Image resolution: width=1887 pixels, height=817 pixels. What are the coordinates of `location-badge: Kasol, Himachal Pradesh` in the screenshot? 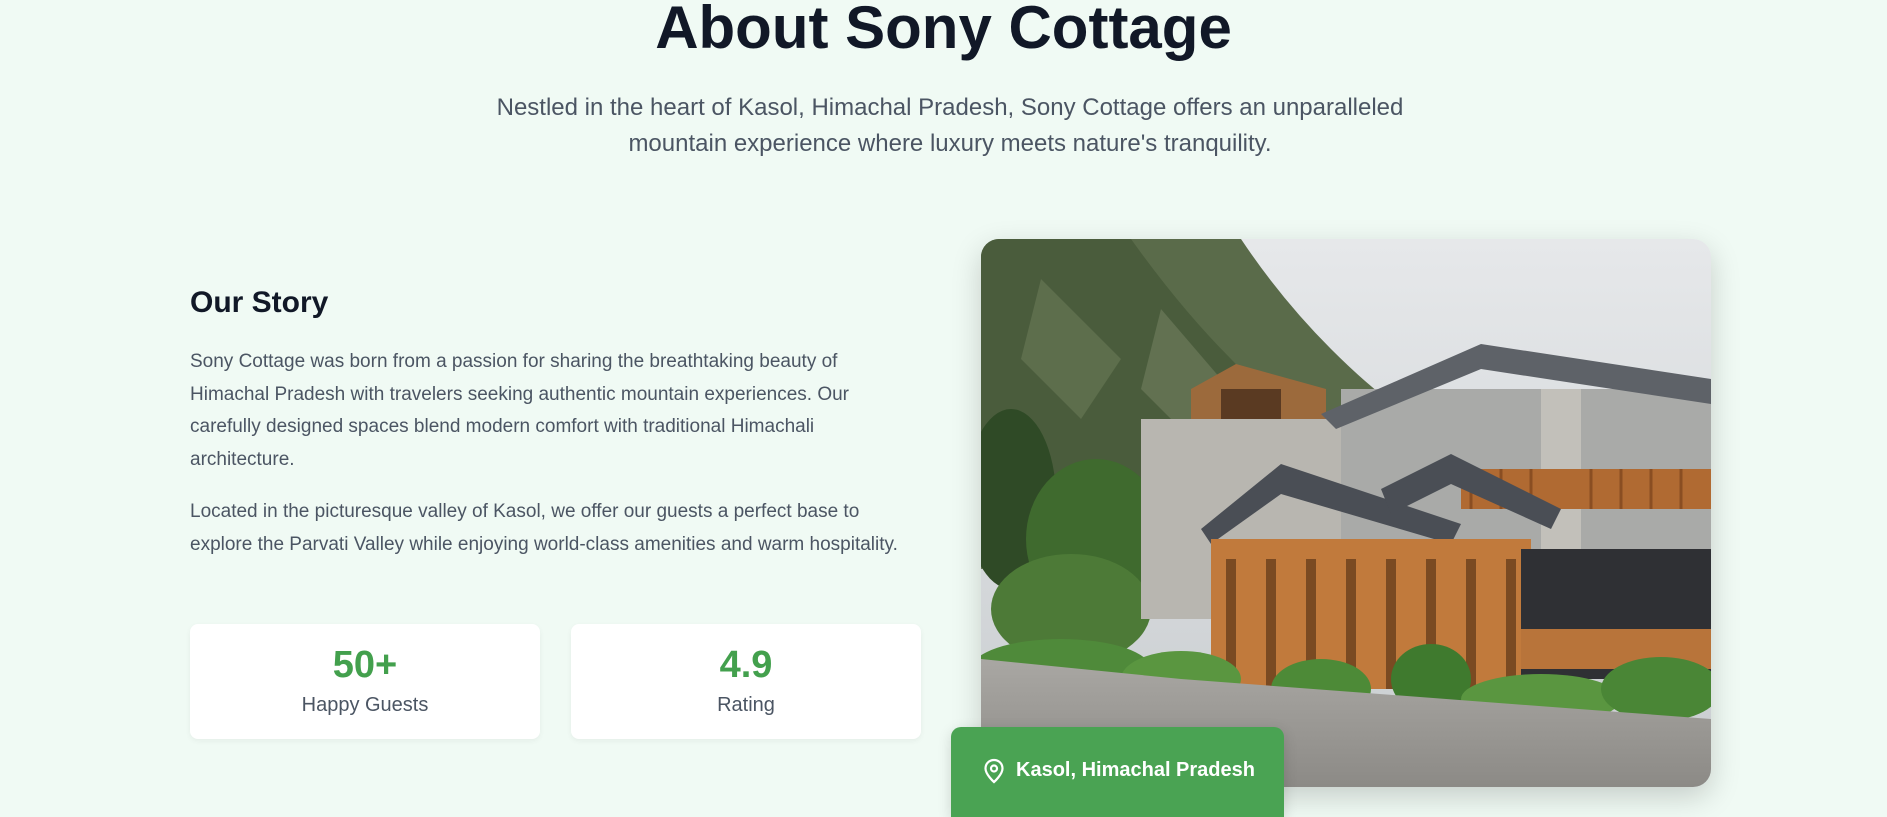 It's located at (1117, 772).